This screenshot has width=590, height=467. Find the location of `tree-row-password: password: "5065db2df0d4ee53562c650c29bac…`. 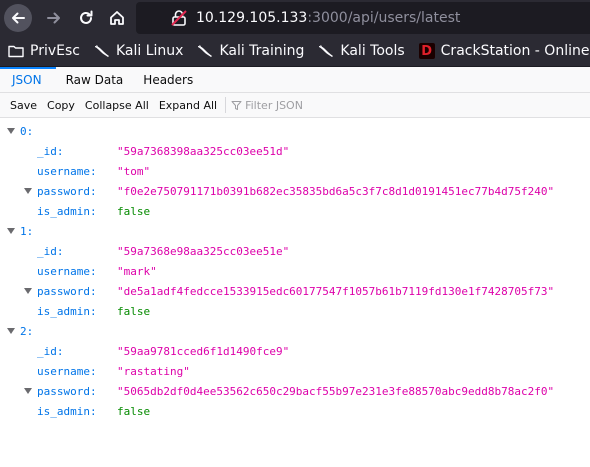

tree-row-password: password: "5065db2df0d4ee53562c650c29bac… is located at coordinates (295, 391).